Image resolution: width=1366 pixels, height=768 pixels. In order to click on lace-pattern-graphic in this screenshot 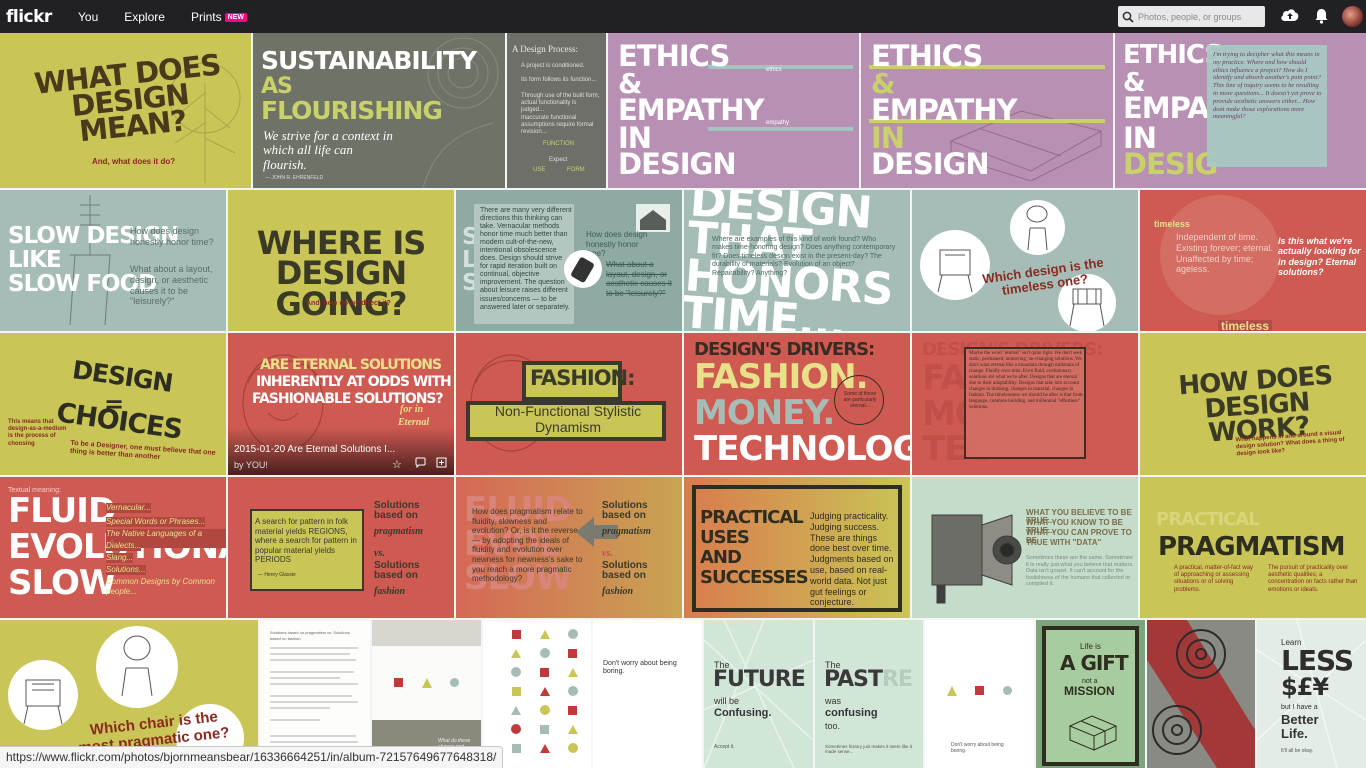, I will do `click(1201, 694)`.